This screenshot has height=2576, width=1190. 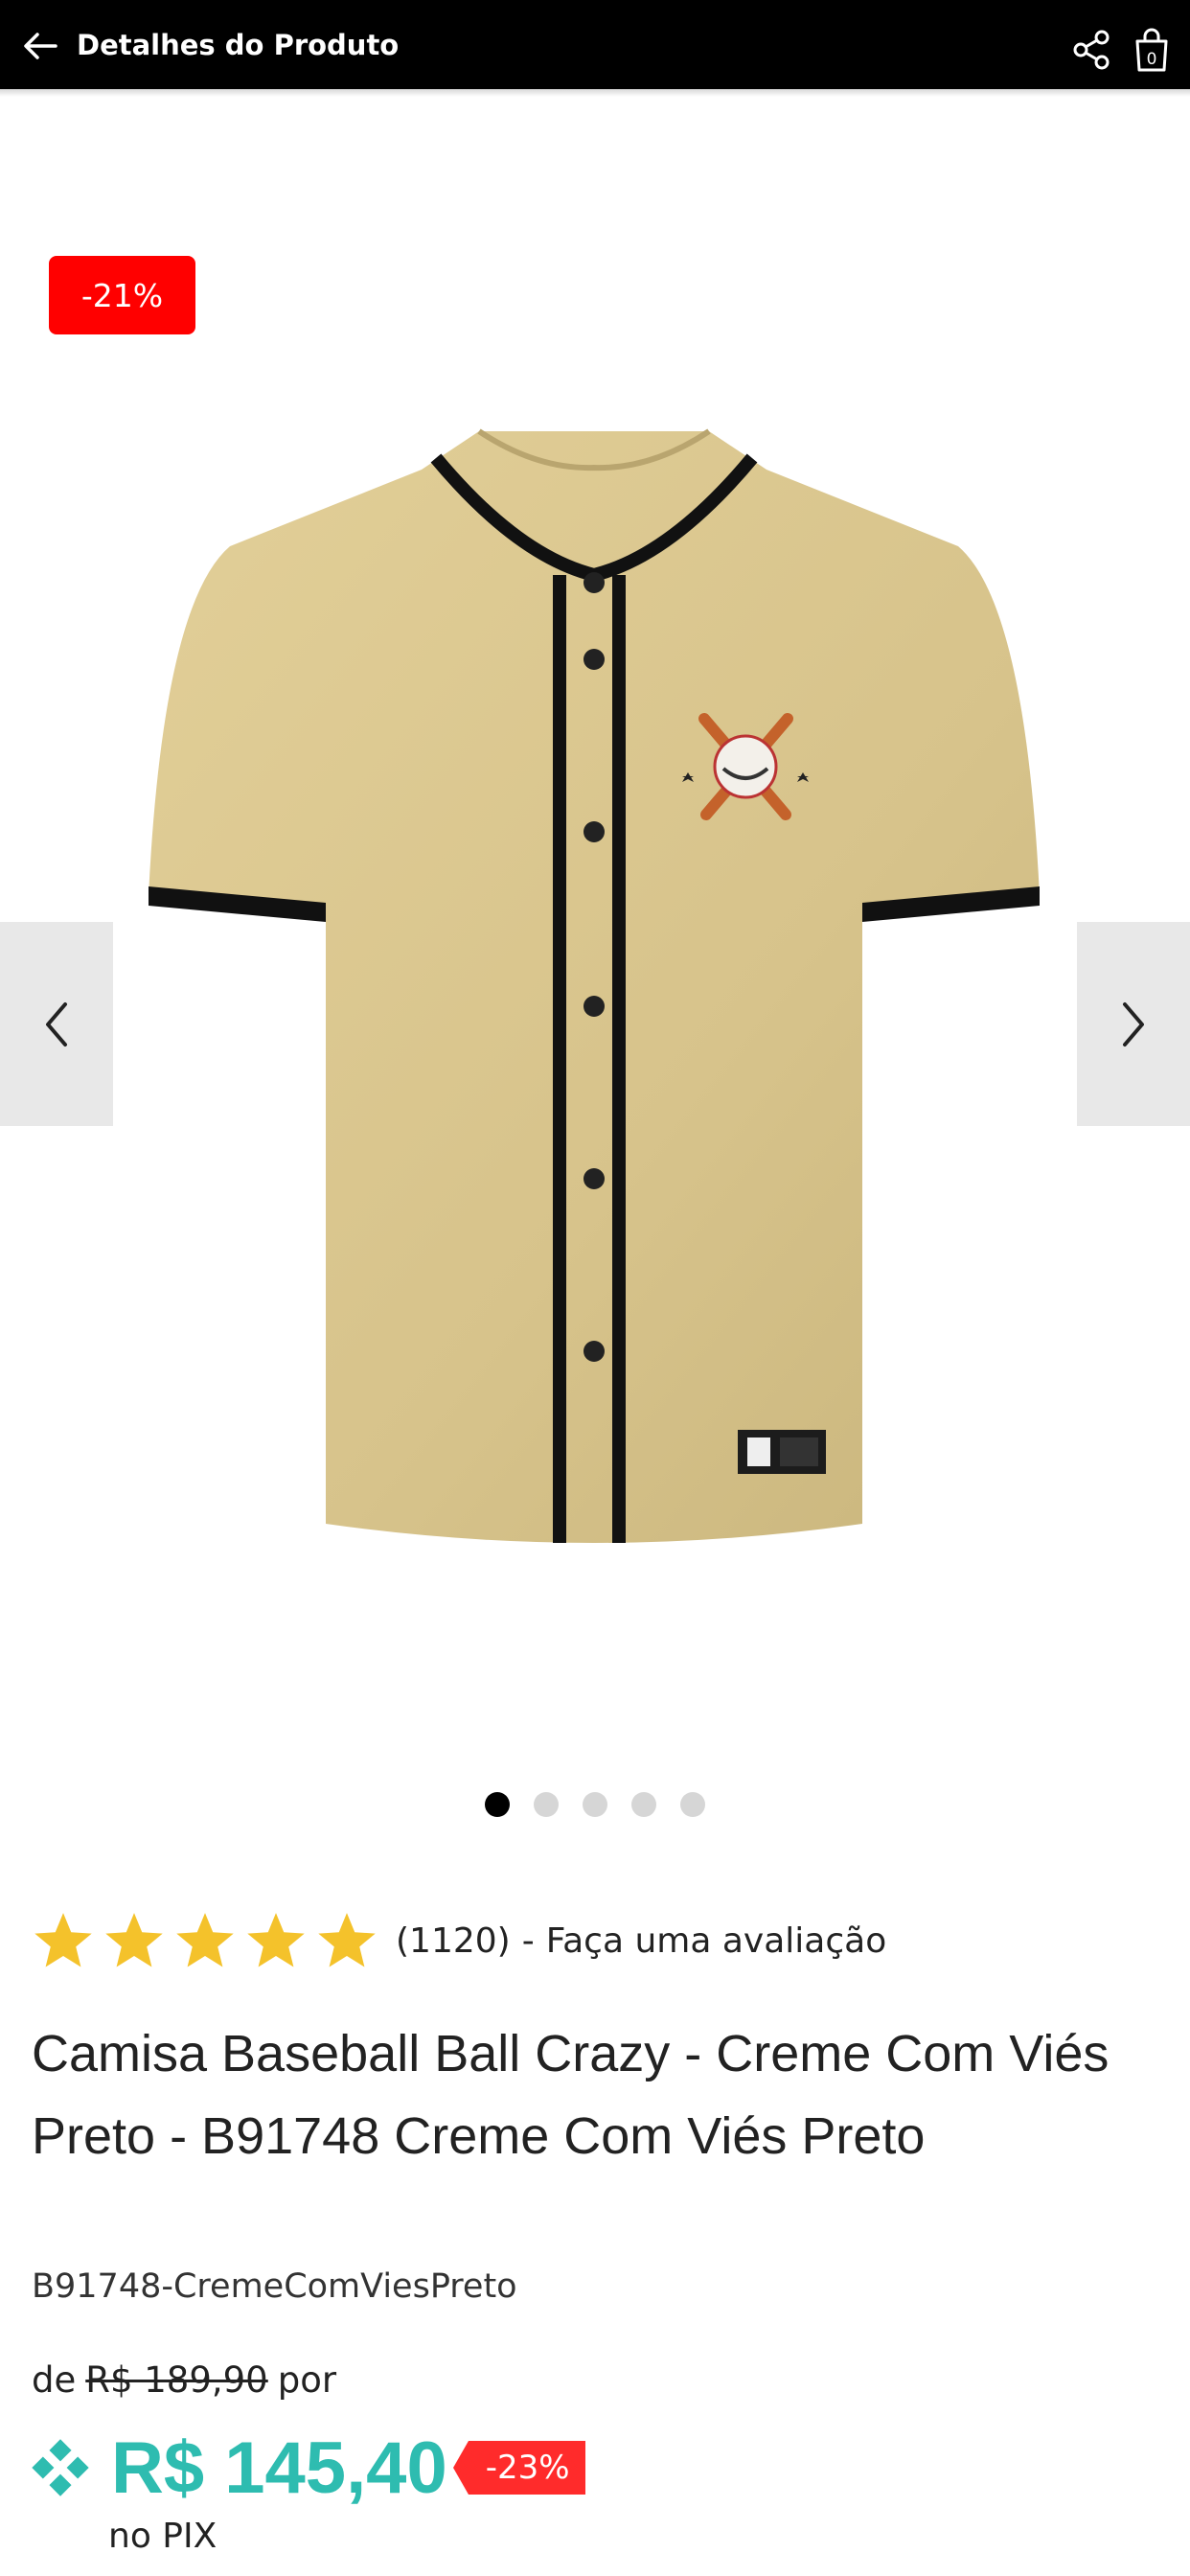 What do you see at coordinates (60, 2467) in the screenshot?
I see `pix-icon` at bounding box center [60, 2467].